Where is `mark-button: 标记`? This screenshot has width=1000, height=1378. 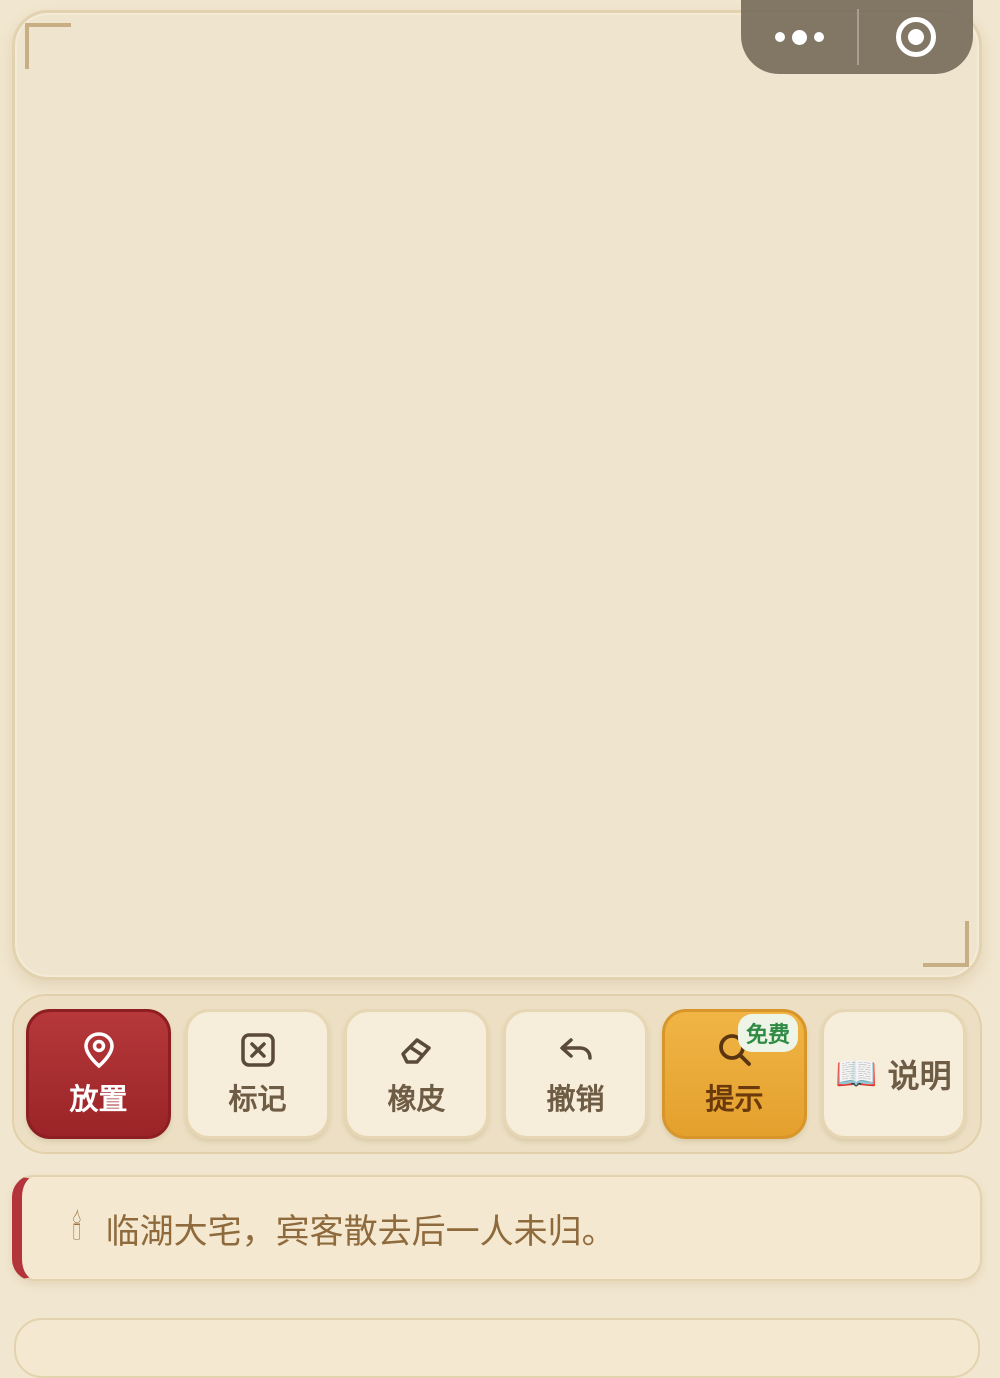
mark-button: 标记 is located at coordinates (257, 1074).